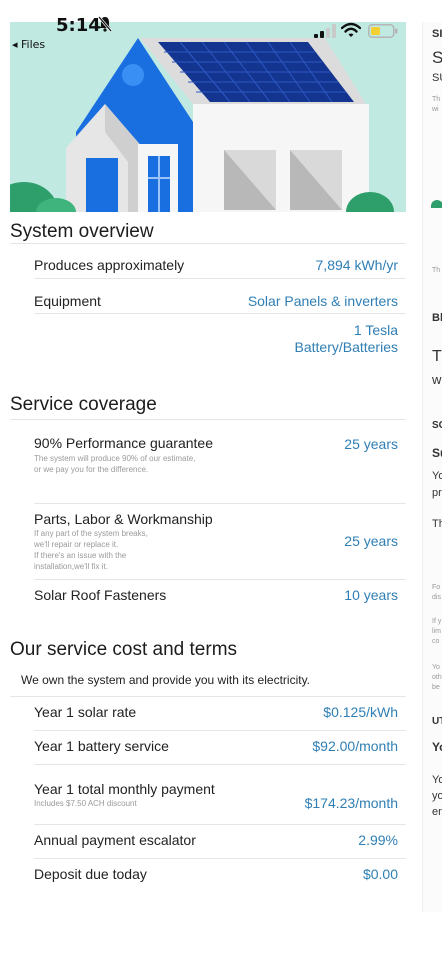 This screenshot has width=442, height=960. What do you see at coordinates (67, 301) in the screenshot?
I see `equipment-label: Equipment` at bounding box center [67, 301].